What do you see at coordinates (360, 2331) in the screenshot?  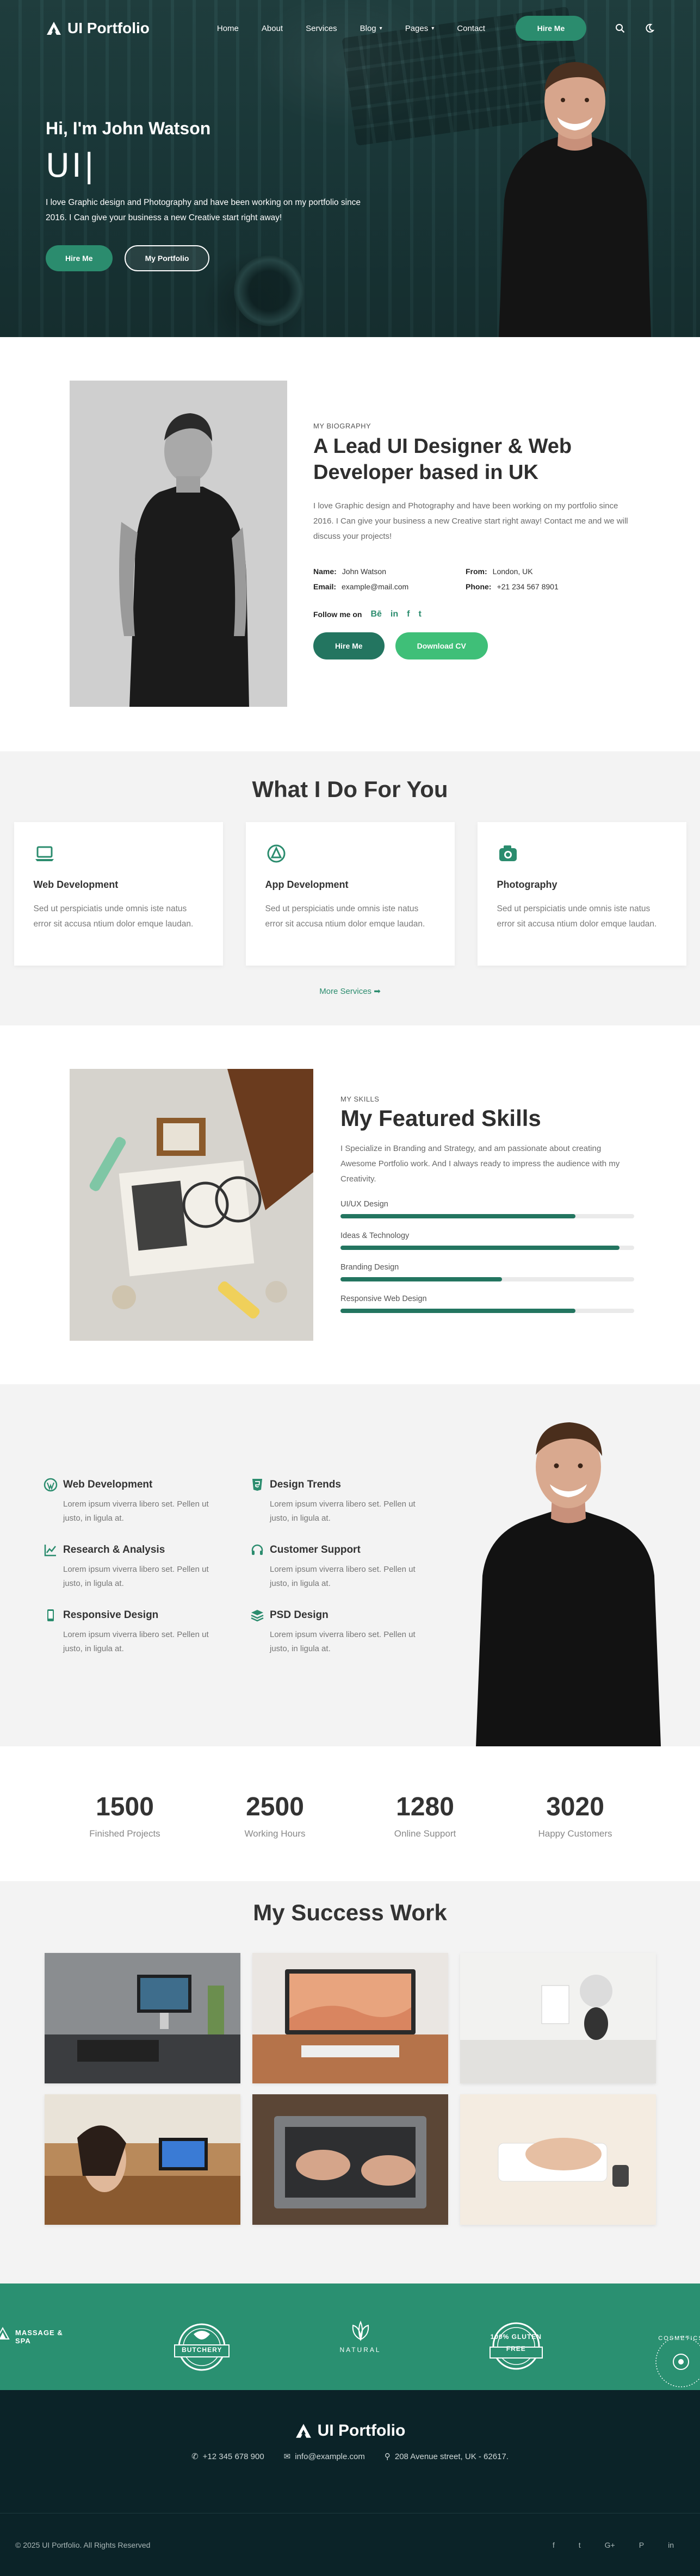 I see `leaf-icon` at bounding box center [360, 2331].